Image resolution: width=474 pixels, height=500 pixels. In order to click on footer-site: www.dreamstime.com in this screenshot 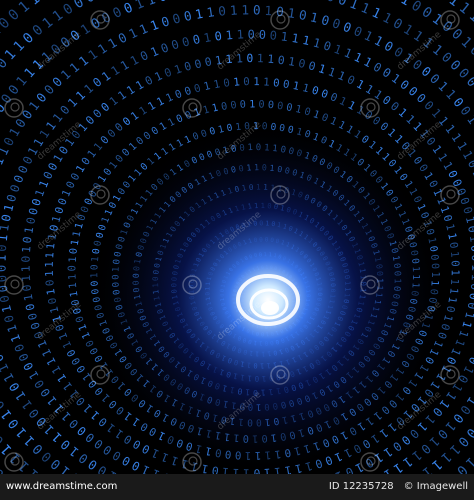, I will do `click(62, 486)`.